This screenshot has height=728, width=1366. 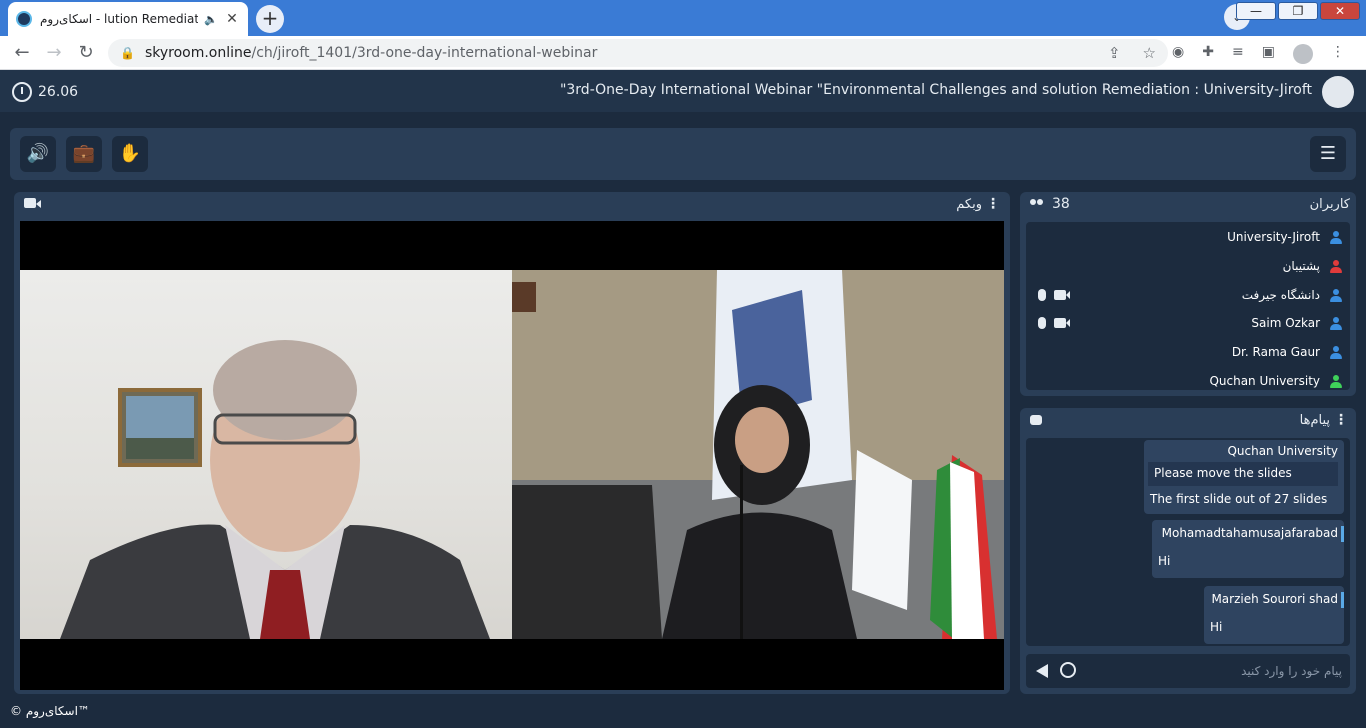 I want to click on send-icon, so click(x=1042, y=671).